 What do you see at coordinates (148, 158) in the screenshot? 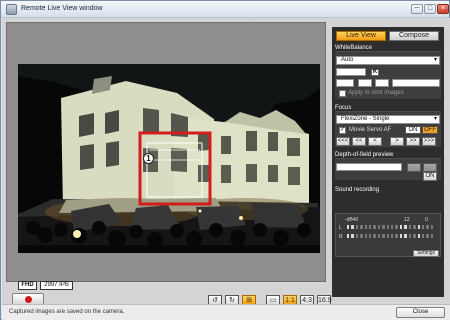
I see `zoom-callout-badge: 1` at bounding box center [148, 158].